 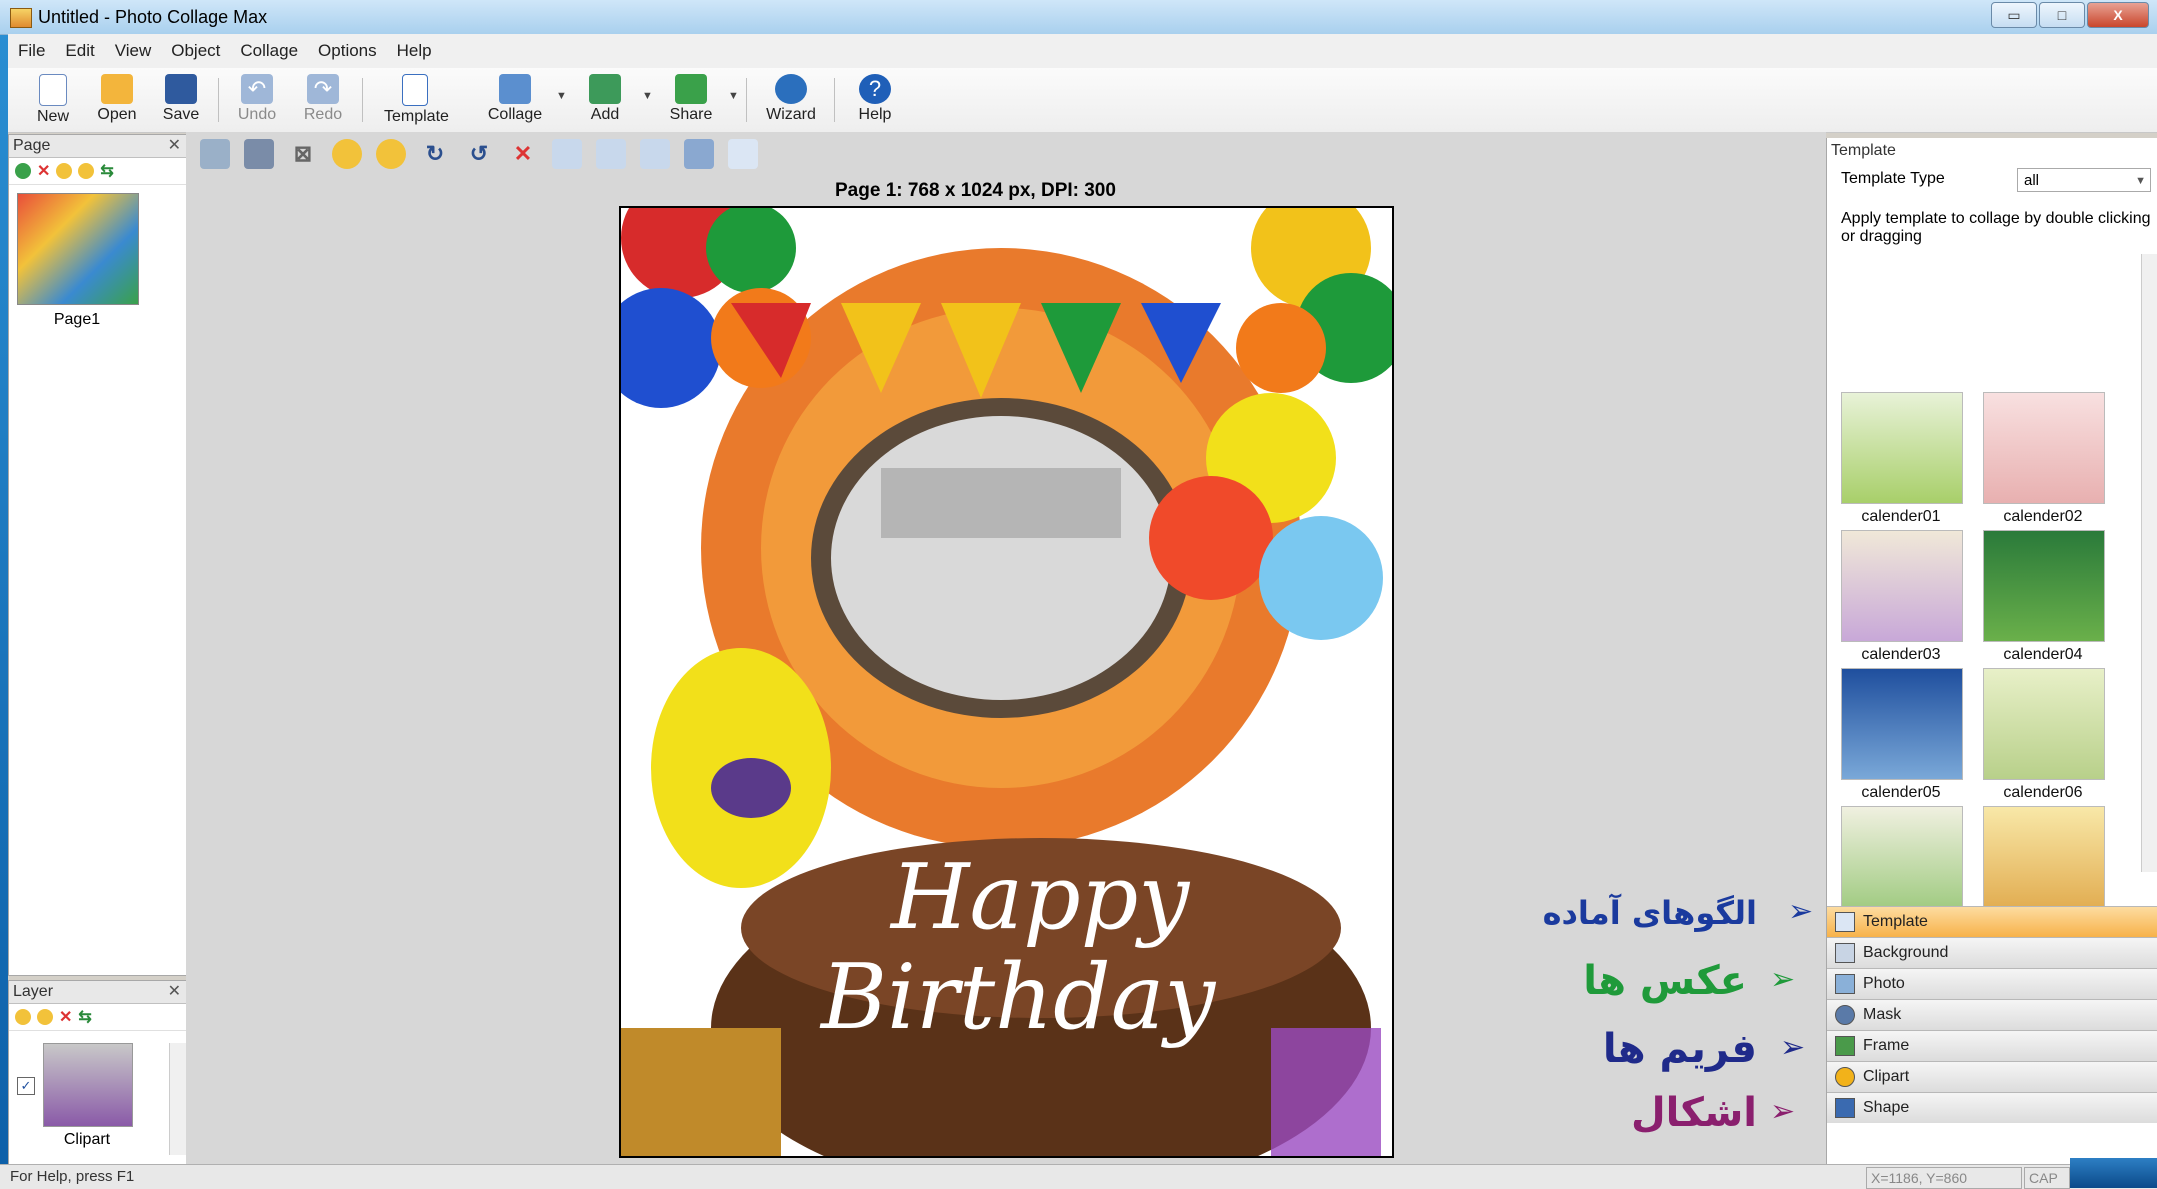 I want to click on delete-layer-icon: ✕, so click(x=65, y=1017).